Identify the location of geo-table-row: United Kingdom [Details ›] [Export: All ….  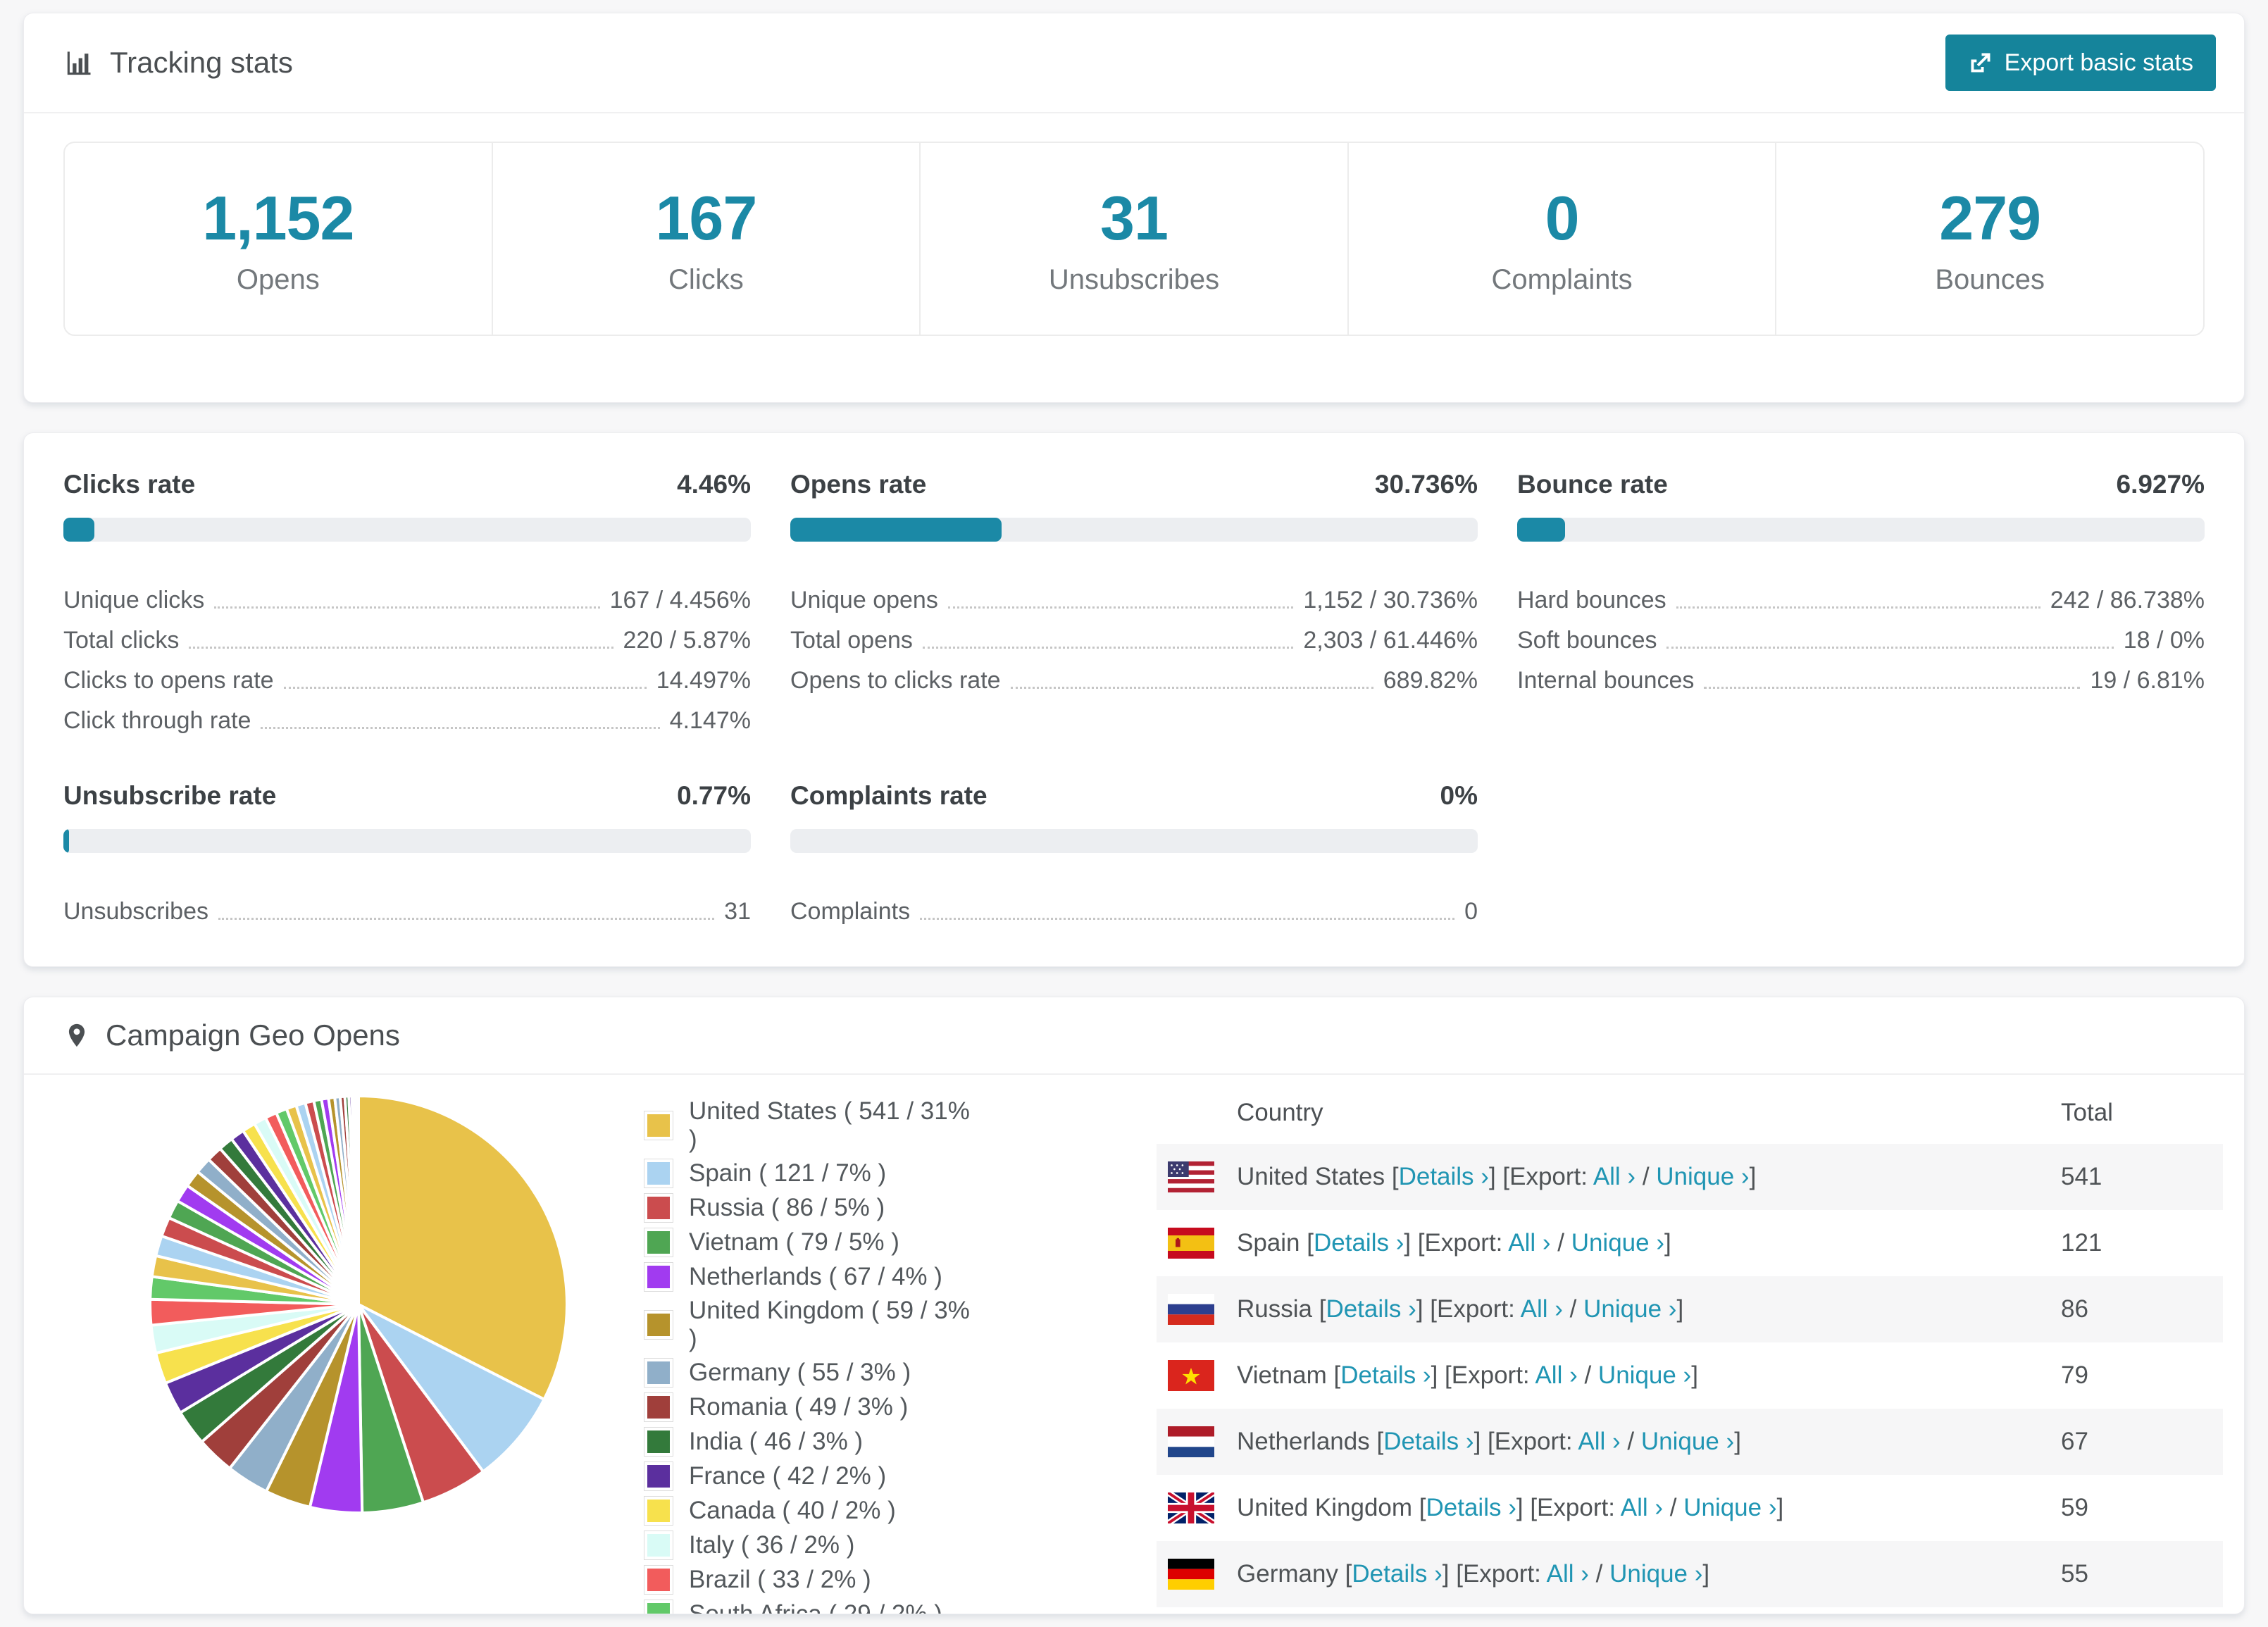
(1690, 1508).